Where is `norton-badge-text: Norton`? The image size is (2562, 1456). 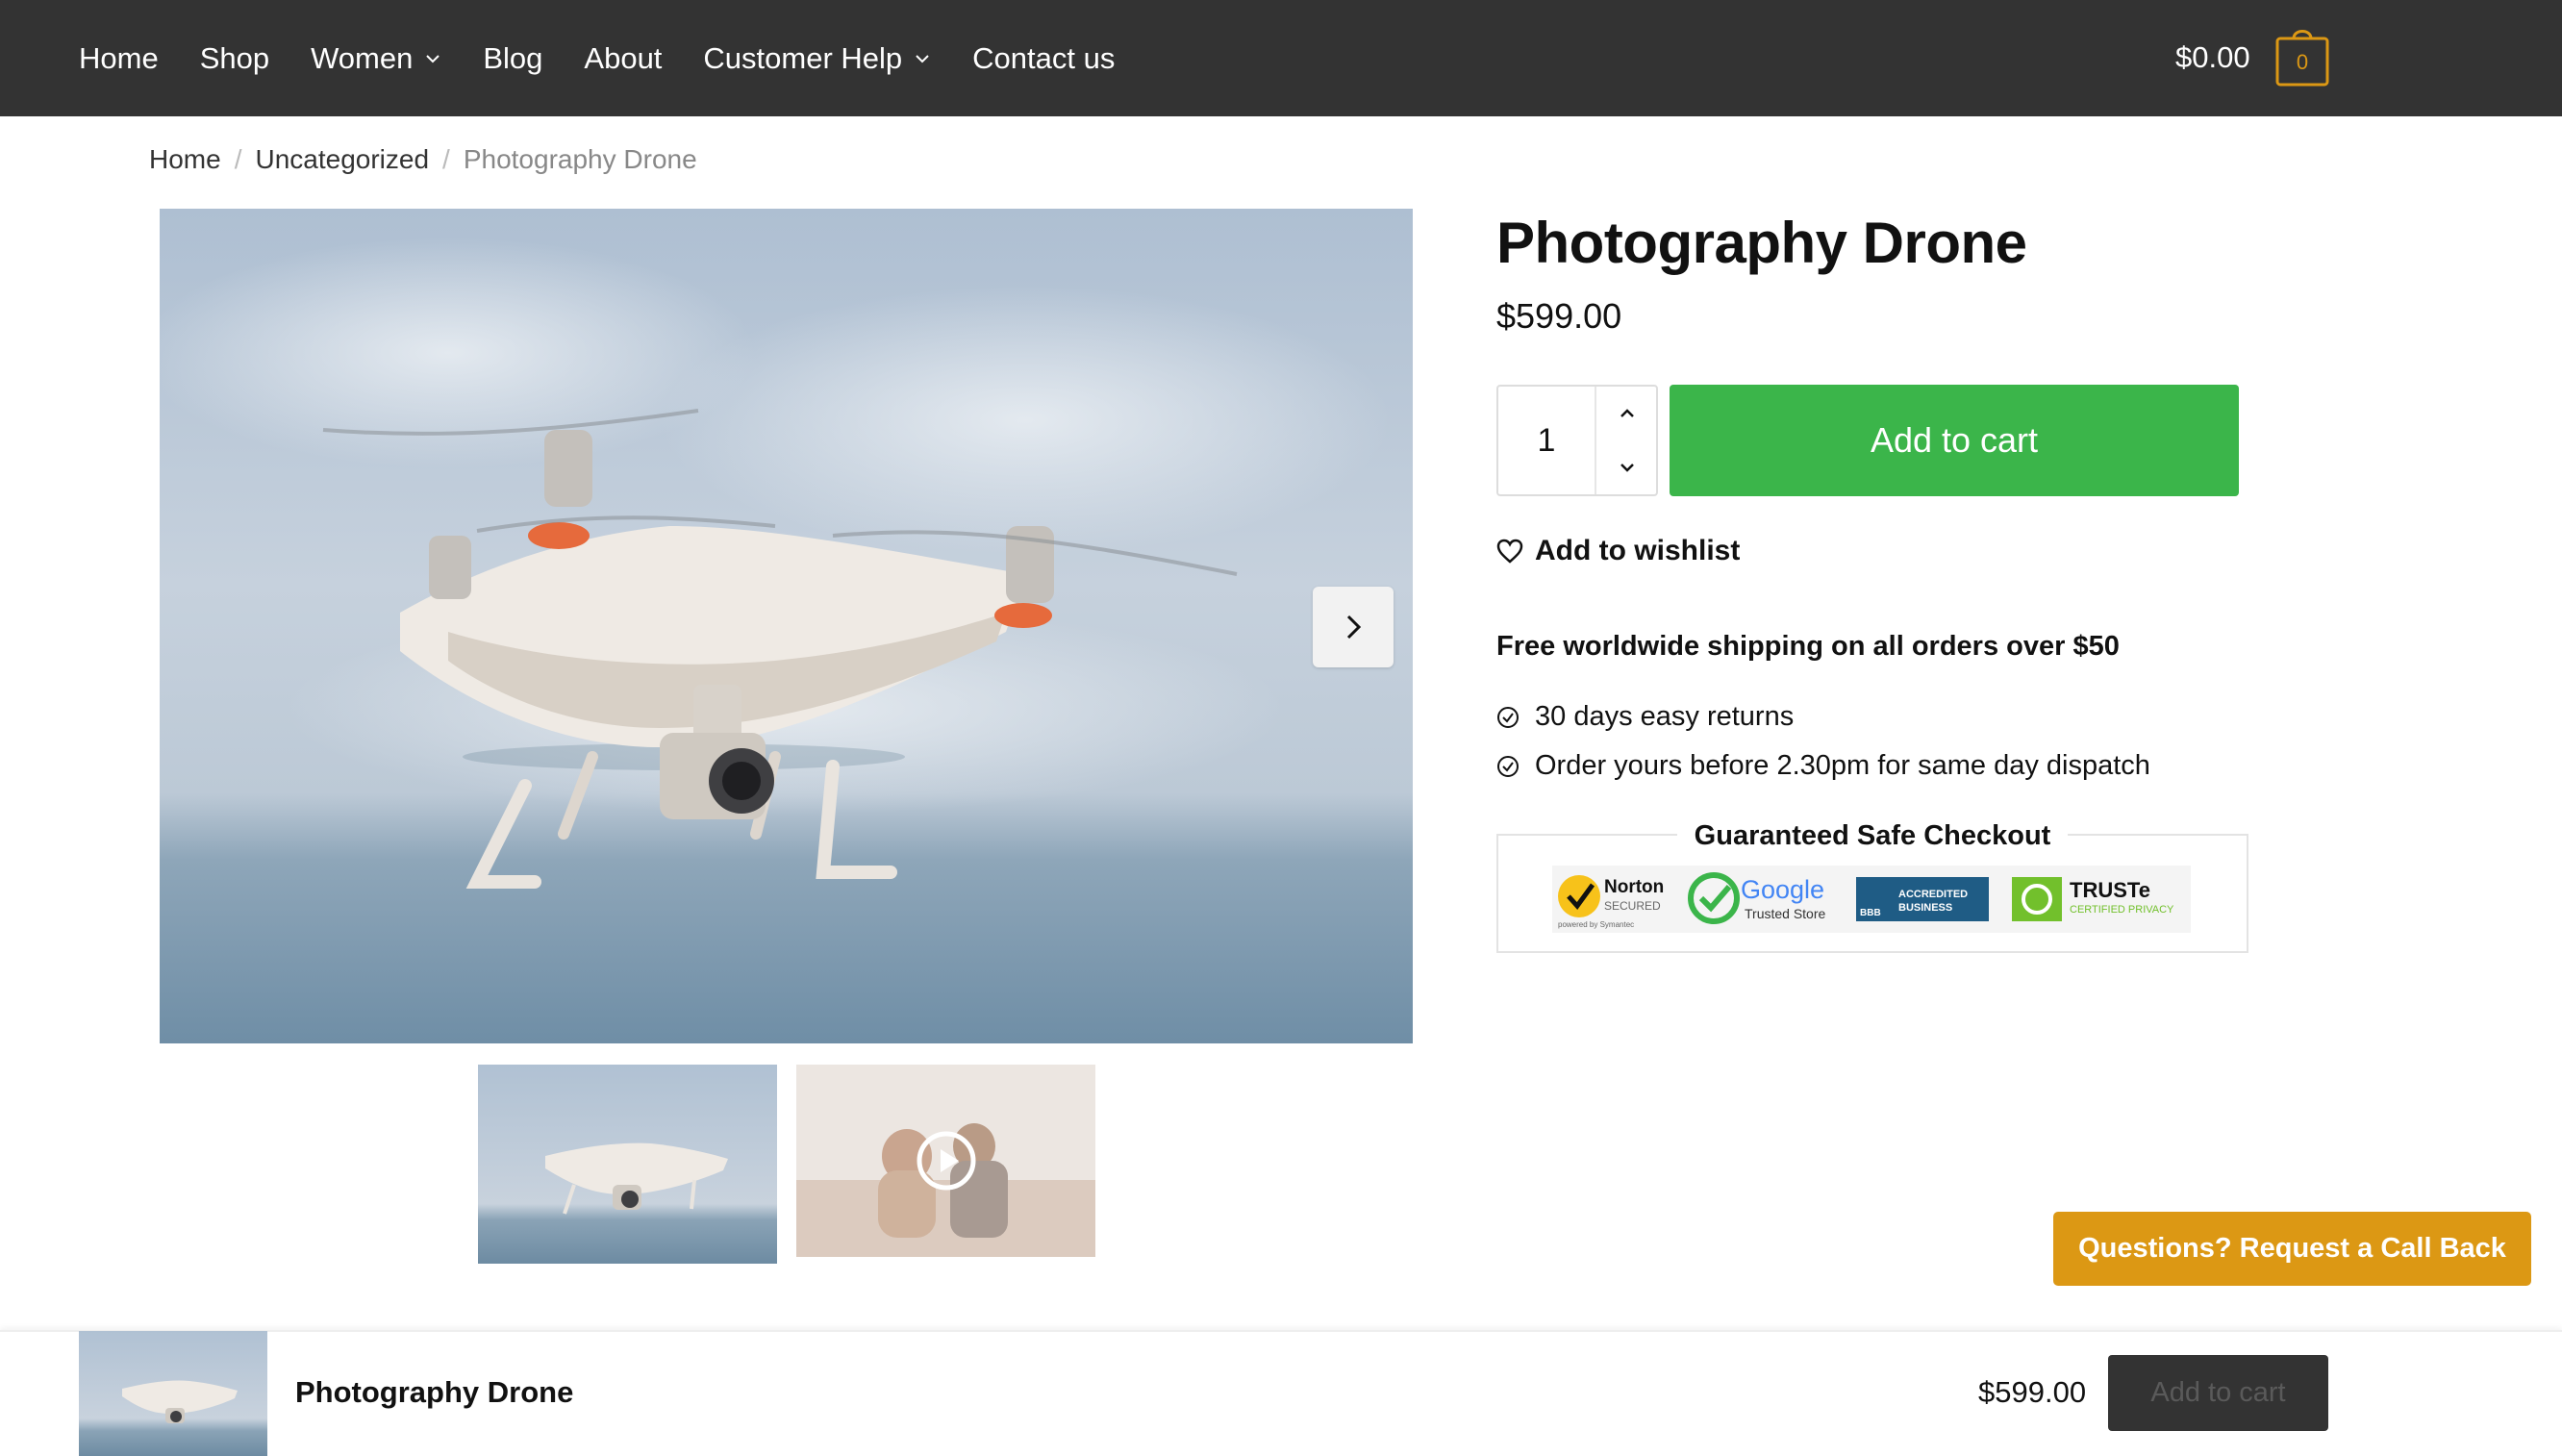
norton-badge-text: Norton is located at coordinates (1634, 887).